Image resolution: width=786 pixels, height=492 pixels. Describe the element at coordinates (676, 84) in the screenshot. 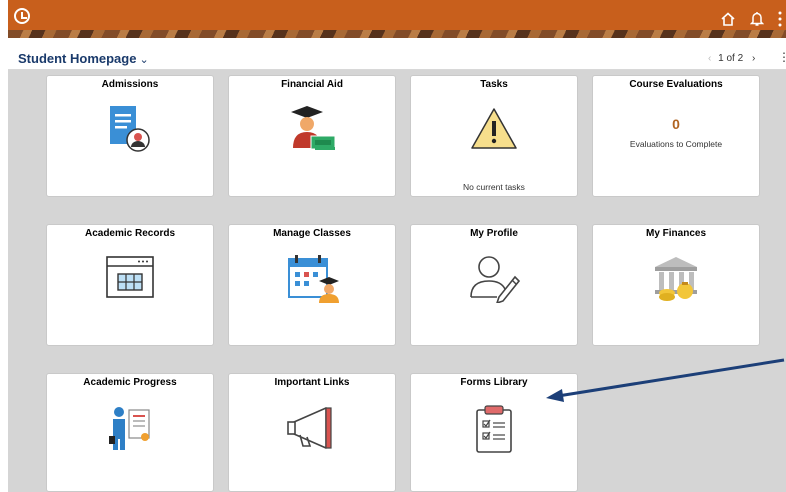

I see `tile-title: Course Evaluations` at that location.